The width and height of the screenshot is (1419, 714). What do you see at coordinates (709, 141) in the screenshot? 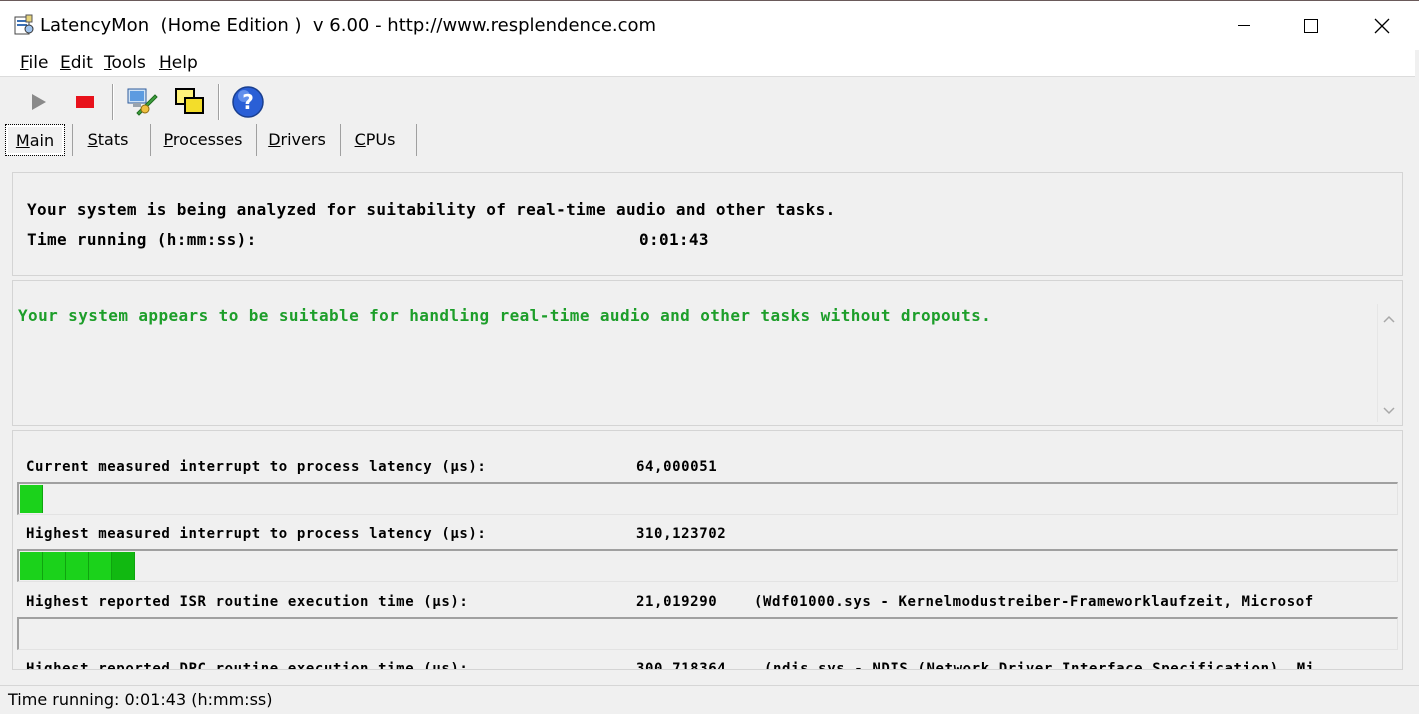
I see `tab-strip: Main Stats Processes Drivers CPUs` at bounding box center [709, 141].